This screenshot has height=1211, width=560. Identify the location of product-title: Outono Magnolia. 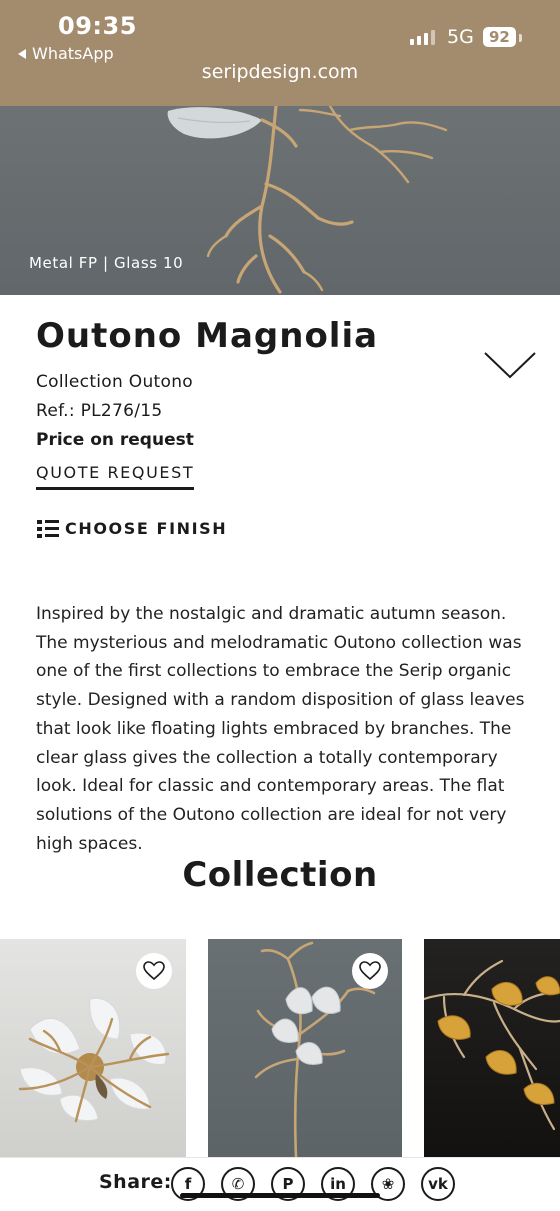
(207, 336).